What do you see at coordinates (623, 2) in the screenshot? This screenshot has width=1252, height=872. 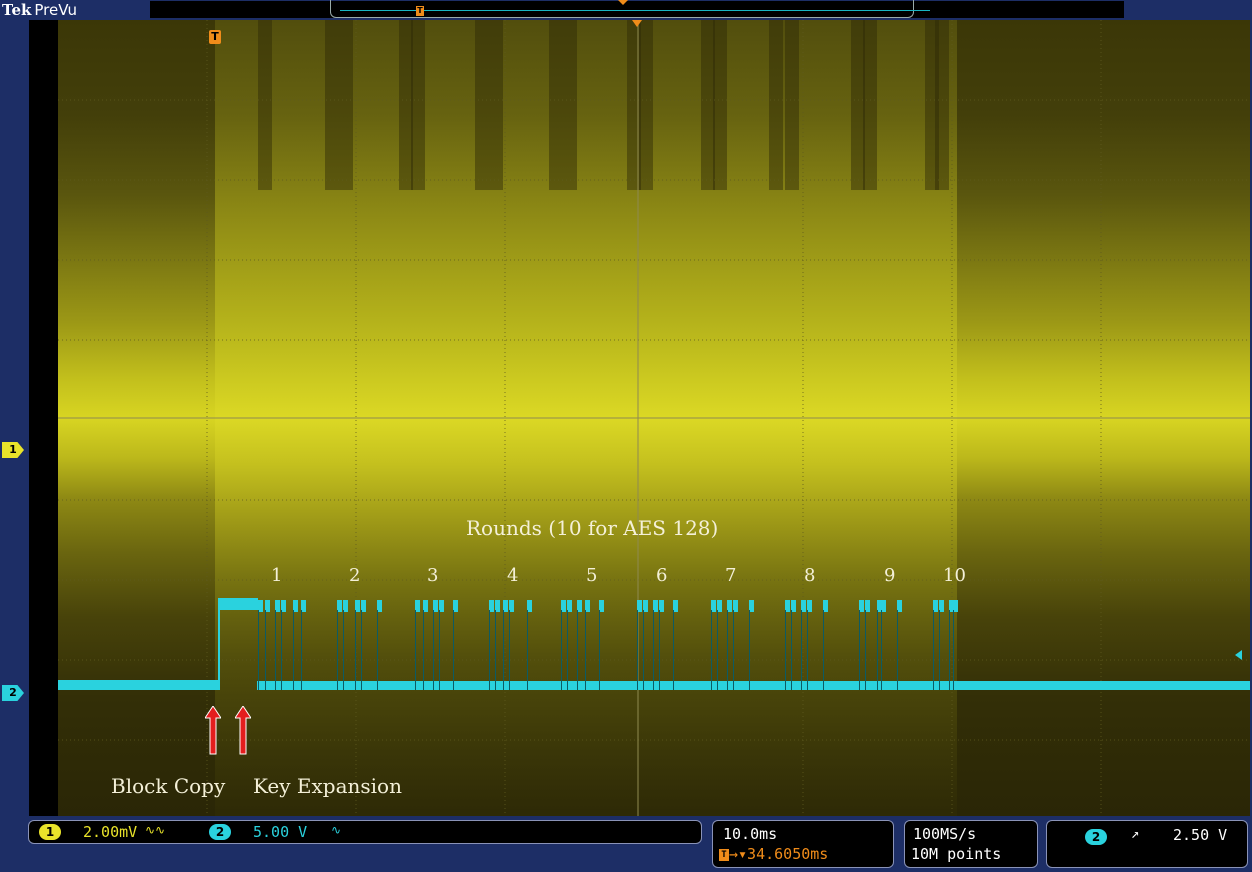 I see `record-trigger-position-icon` at bounding box center [623, 2].